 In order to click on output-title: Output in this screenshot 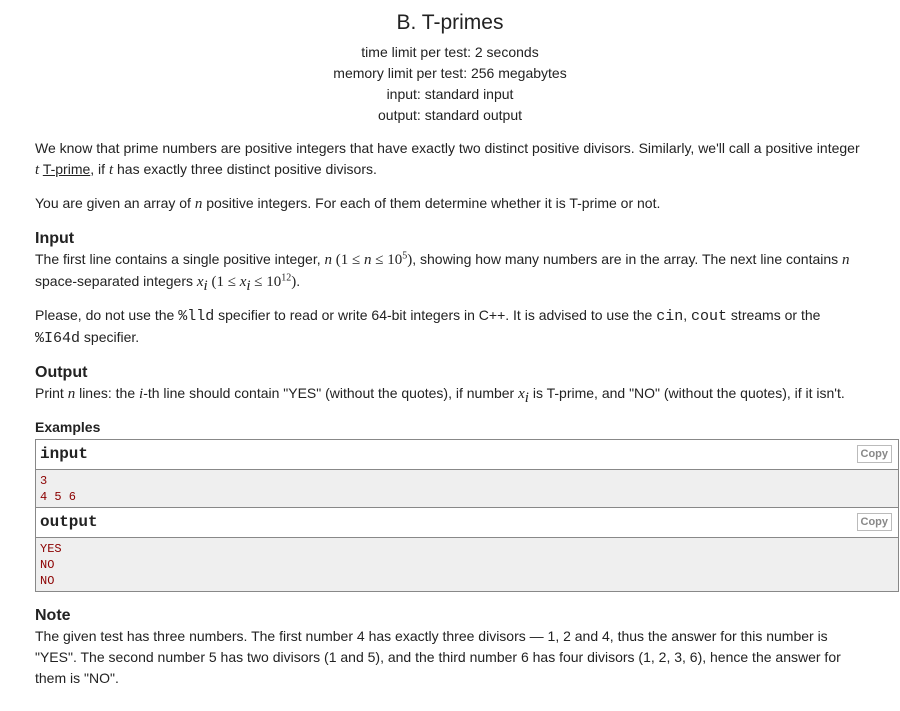, I will do `click(61, 372)`.